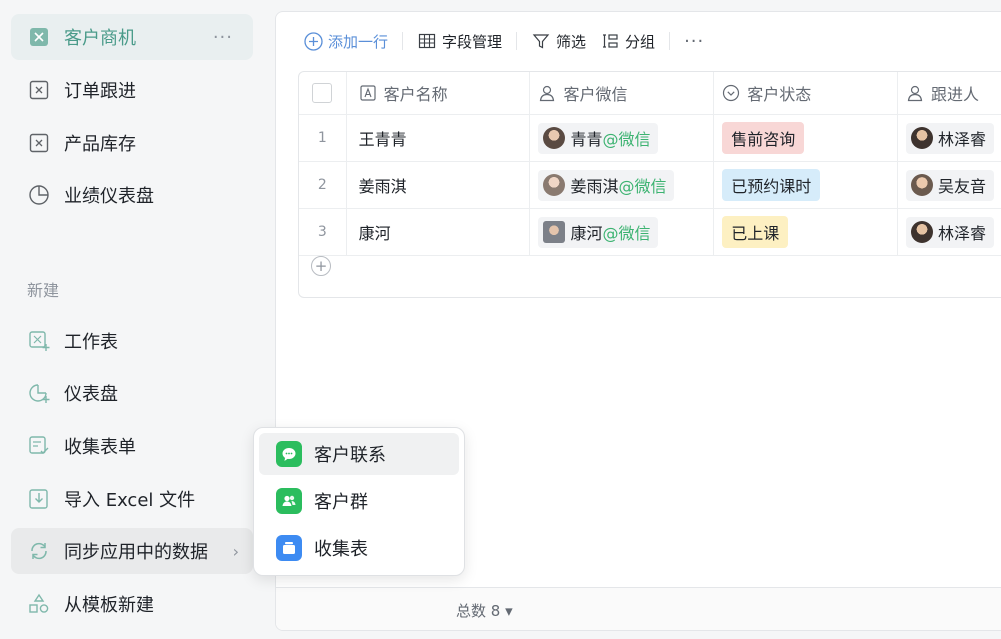 This screenshot has width=1001, height=639. Describe the element at coordinates (39, 195) in the screenshot. I see `pie-chart-icon` at that location.